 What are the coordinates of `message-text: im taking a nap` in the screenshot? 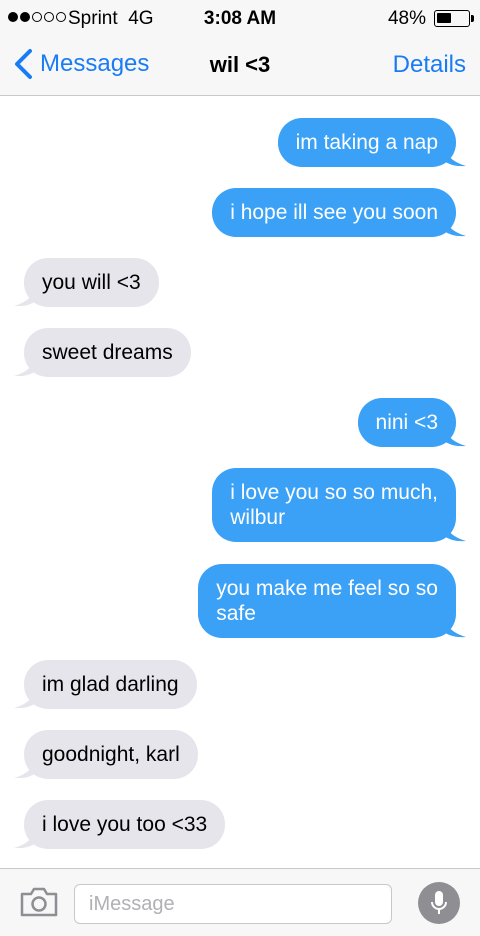 It's located at (366, 142).